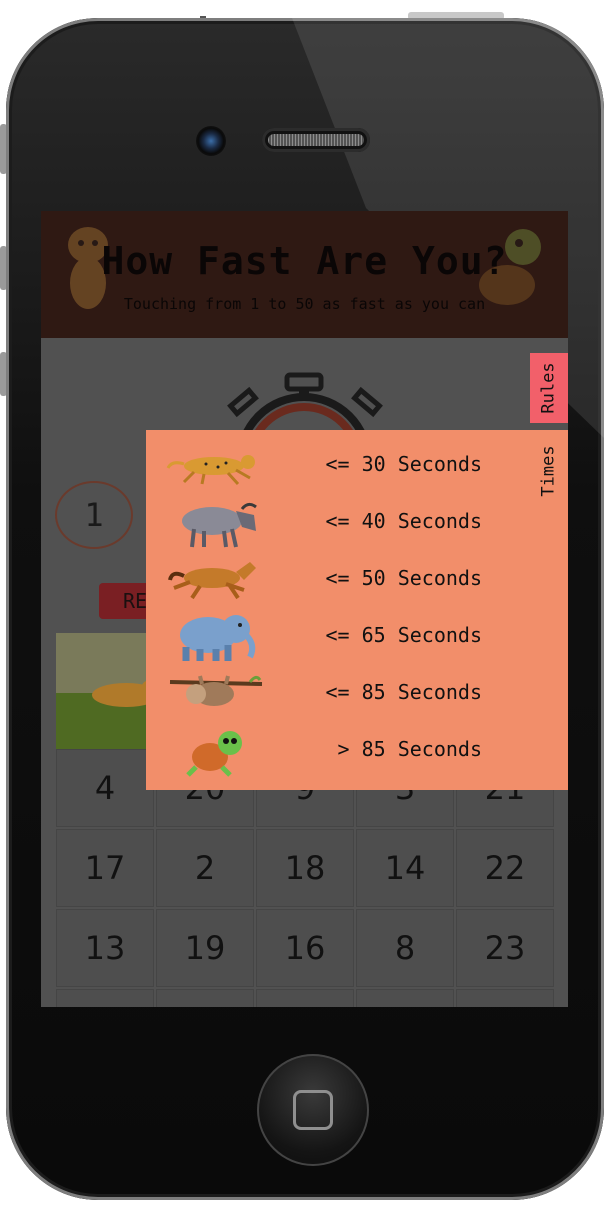 The width and height of the screenshot is (608, 1224). I want to click on grid-cell: 17, so click(105, 868).